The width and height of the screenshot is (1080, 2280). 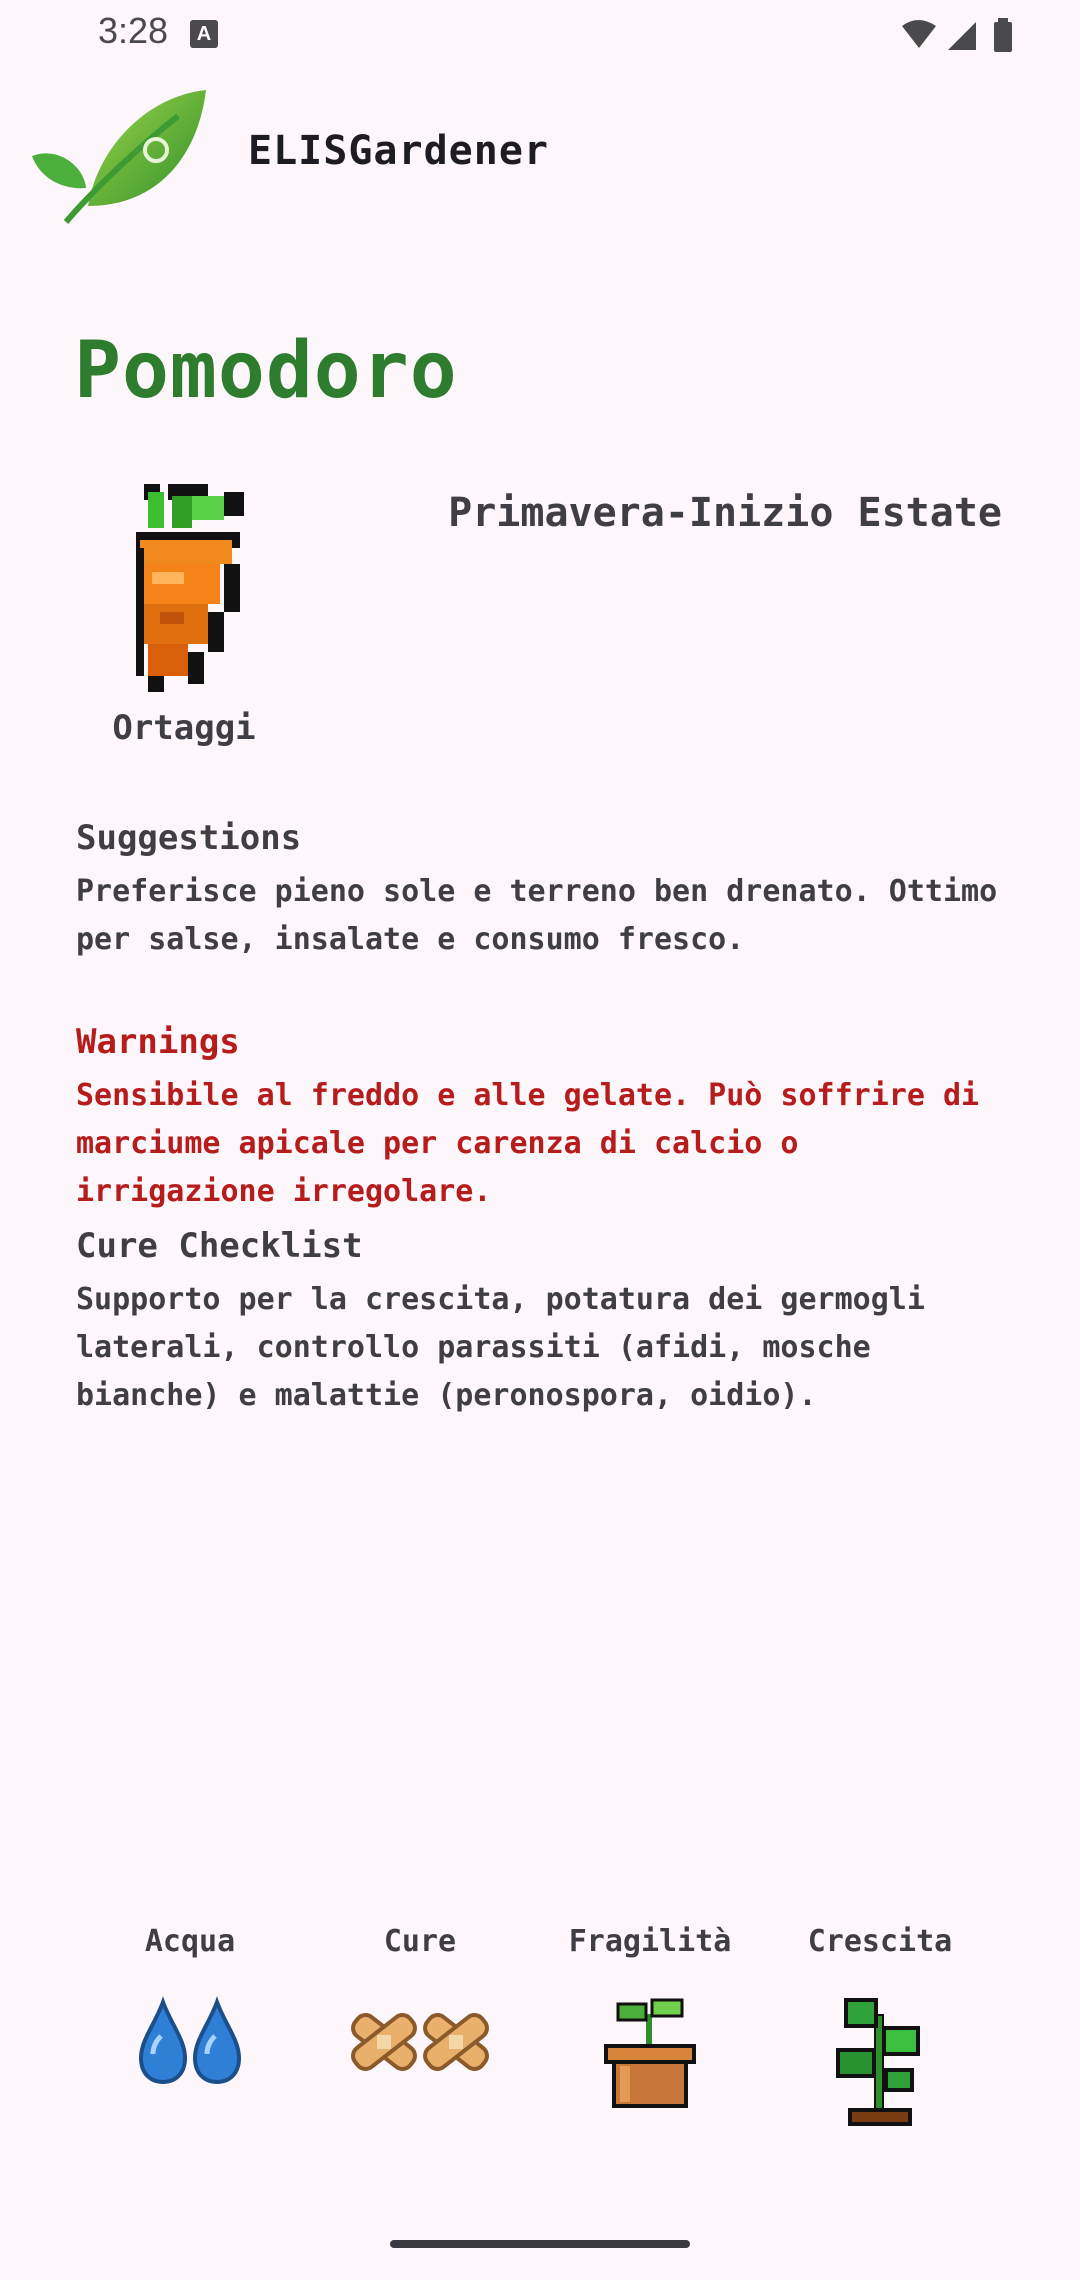 What do you see at coordinates (650, 2053) in the screenshot?
I see `potted-sprout-icon` at bounding box center [650, 2053].